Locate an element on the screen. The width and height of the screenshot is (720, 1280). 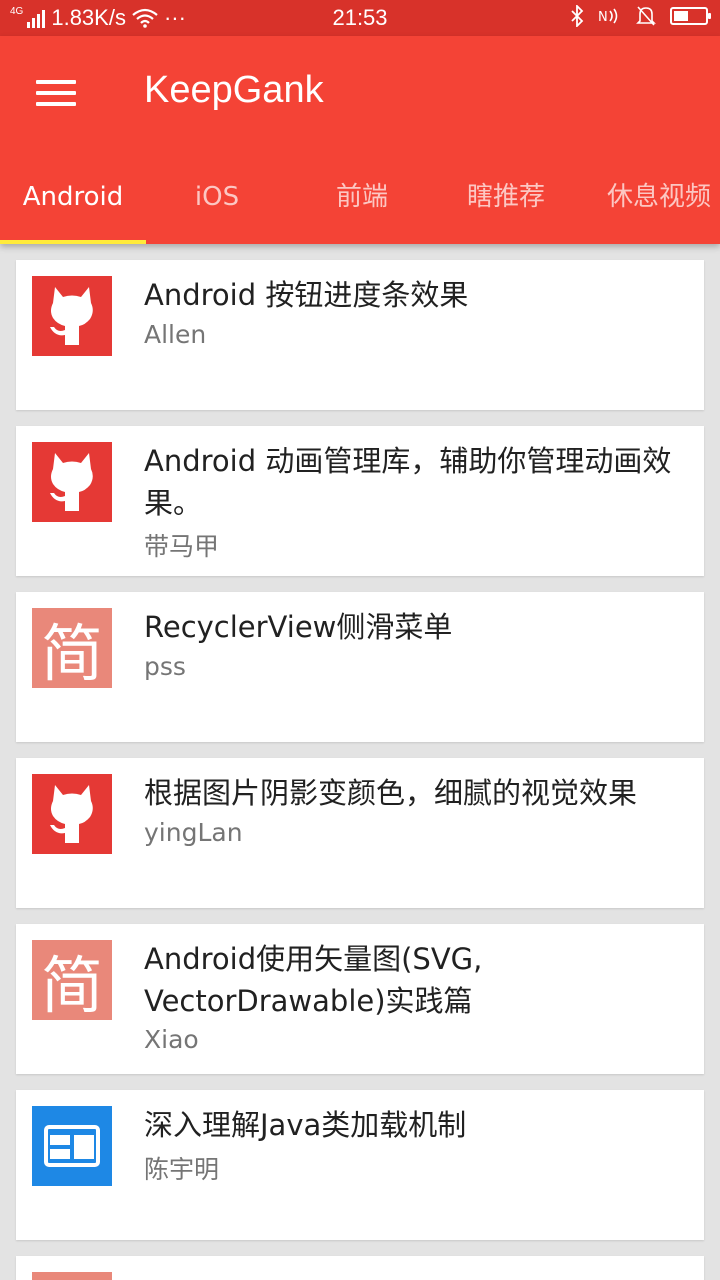
tab-bar: Android iOS 前端 瞎推荐 休息视频 is located at coordinates (360, 204).